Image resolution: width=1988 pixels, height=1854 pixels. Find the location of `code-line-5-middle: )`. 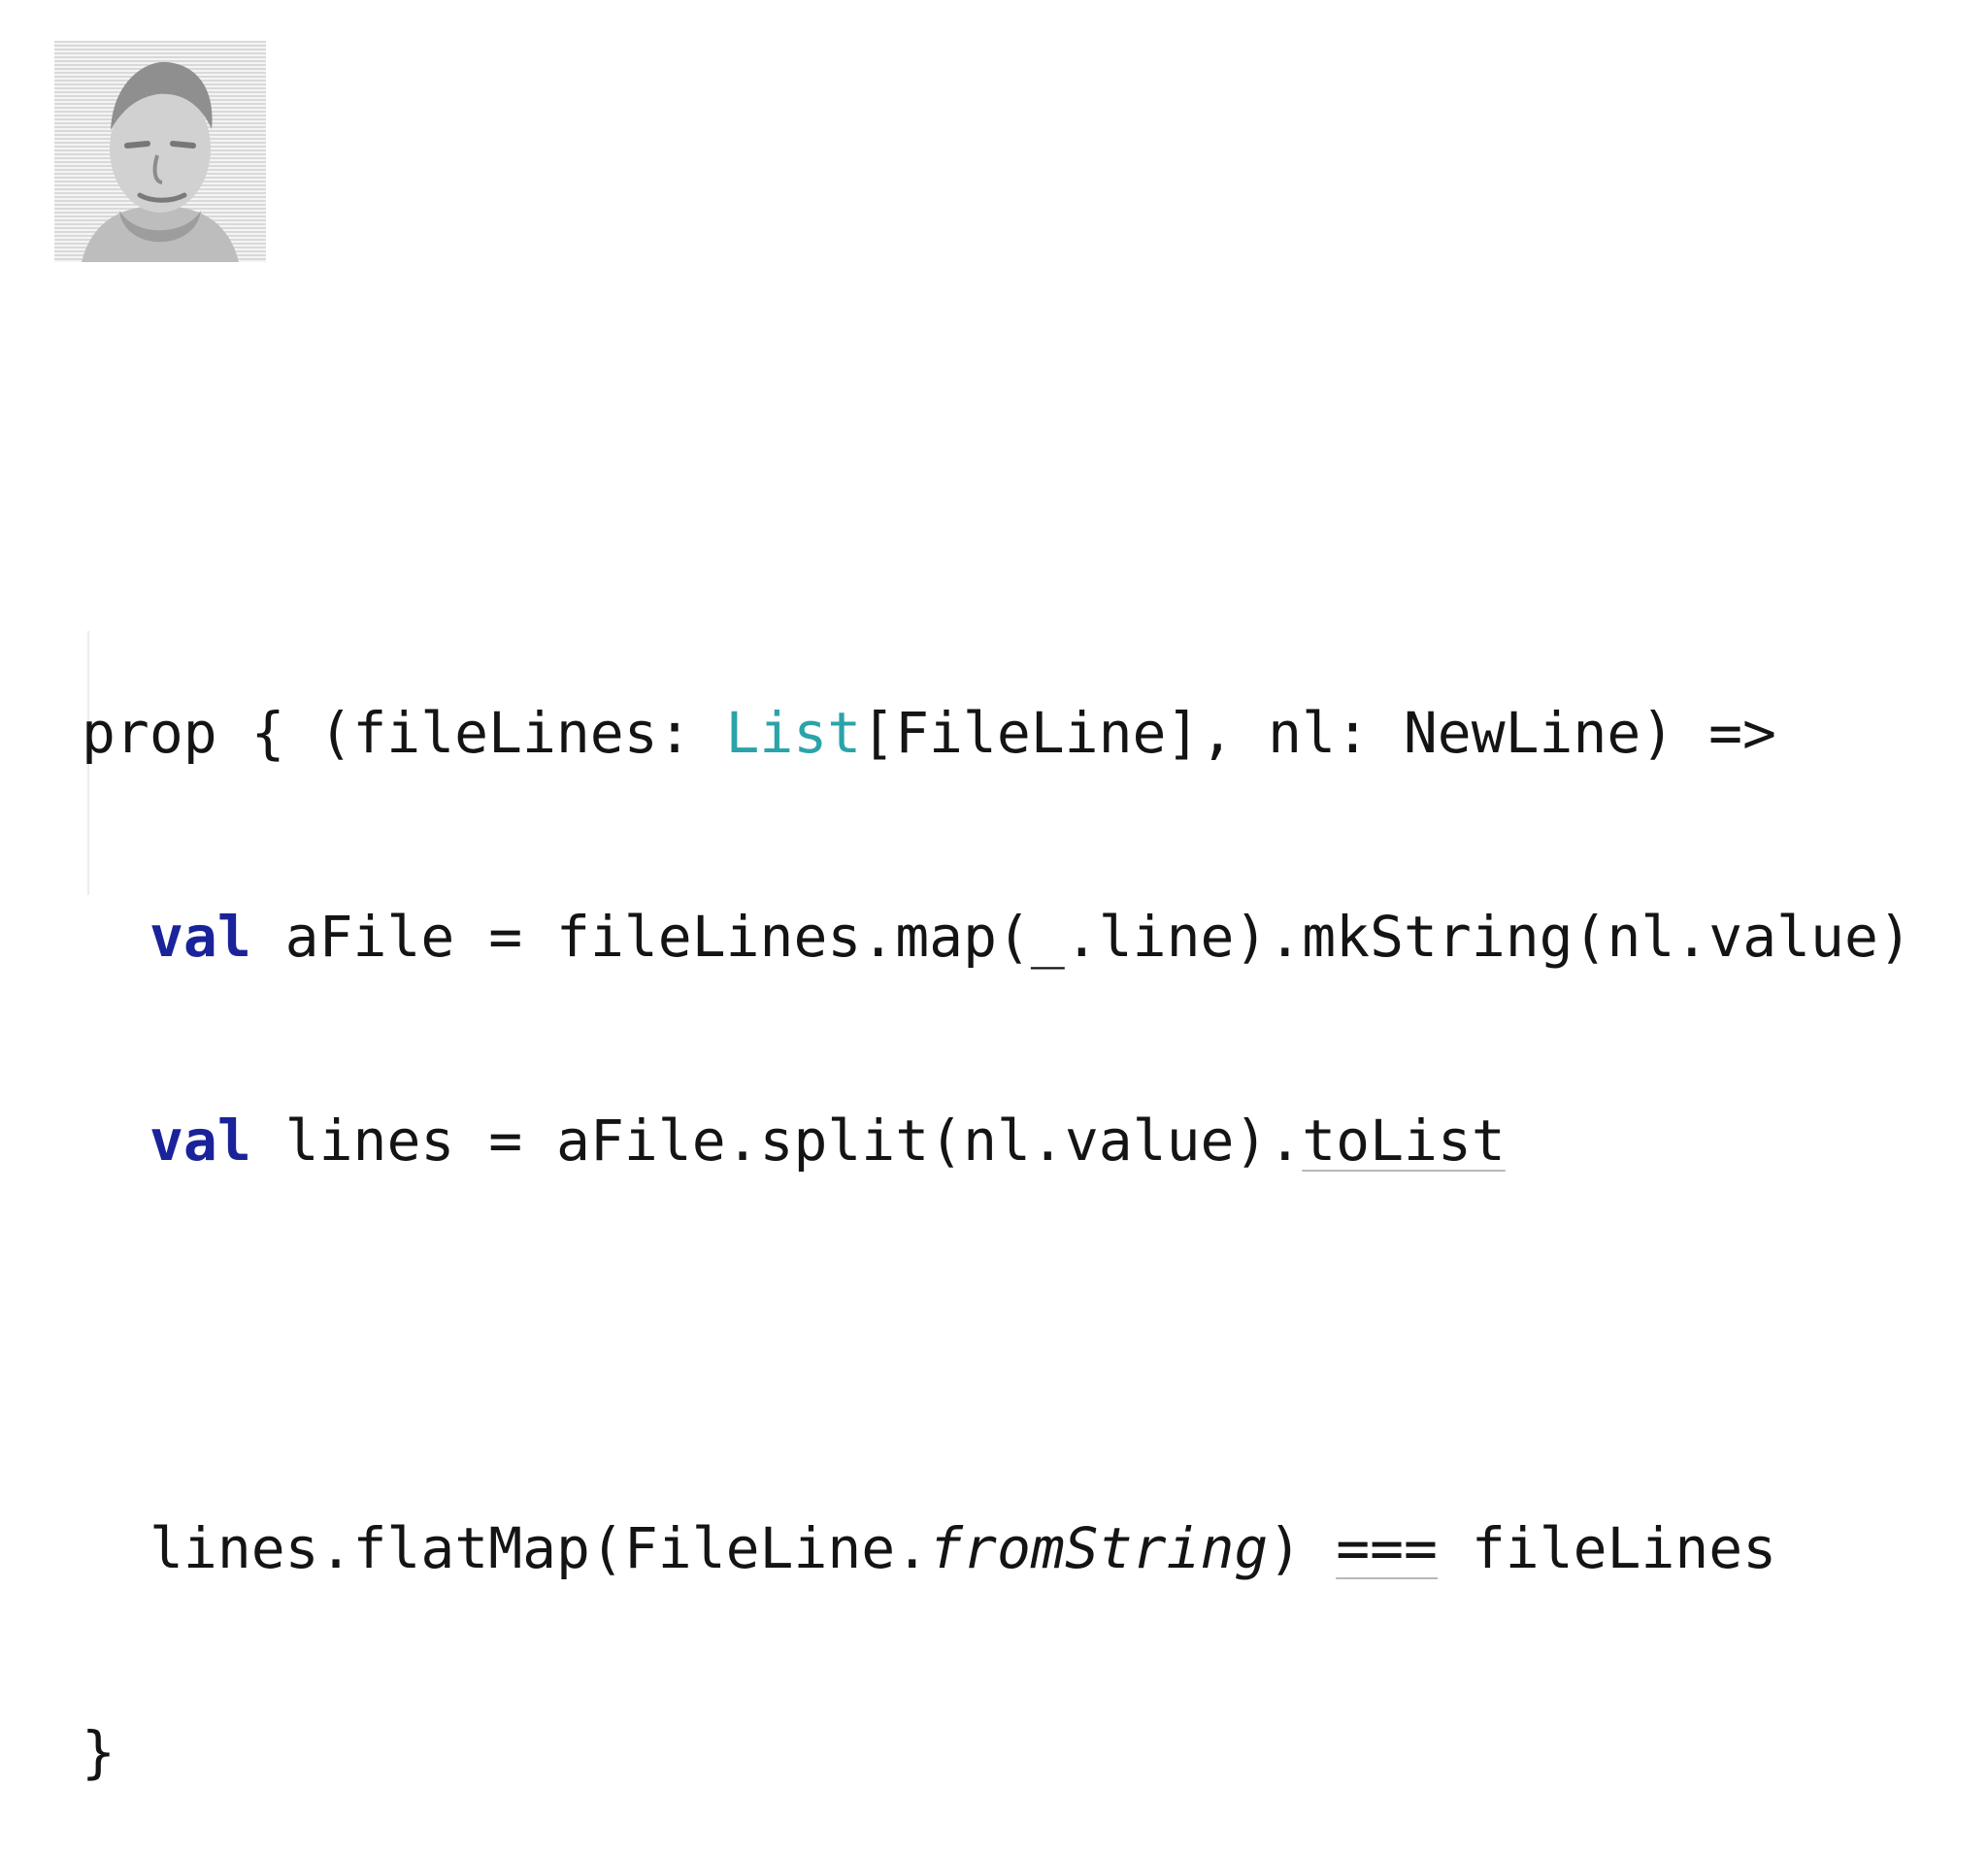

code-line-5-middle: ) is located at coordinates (1303, 1548).